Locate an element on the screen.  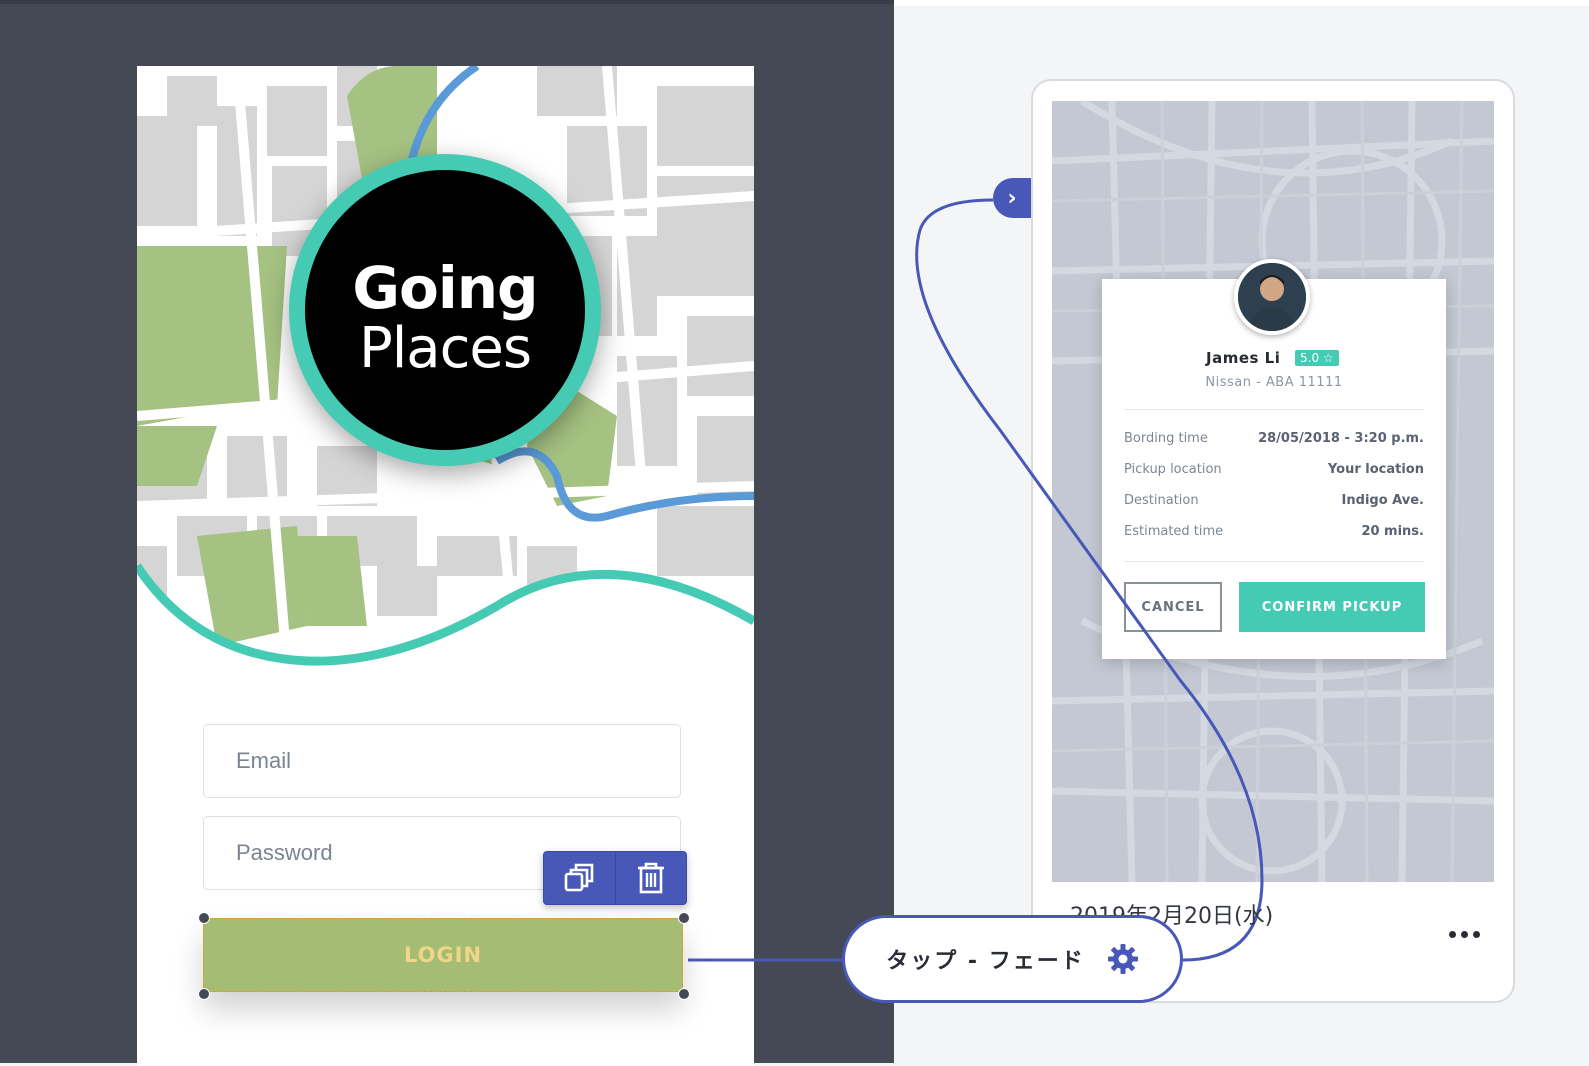
more-options-icon is located at coordinates (1464, 934).